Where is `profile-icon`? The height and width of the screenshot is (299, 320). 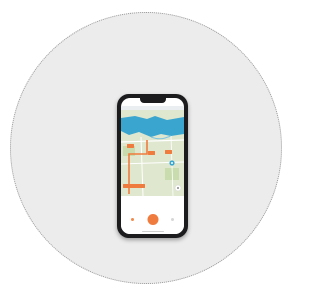
profile-icon is located at coordinates (172, 219).